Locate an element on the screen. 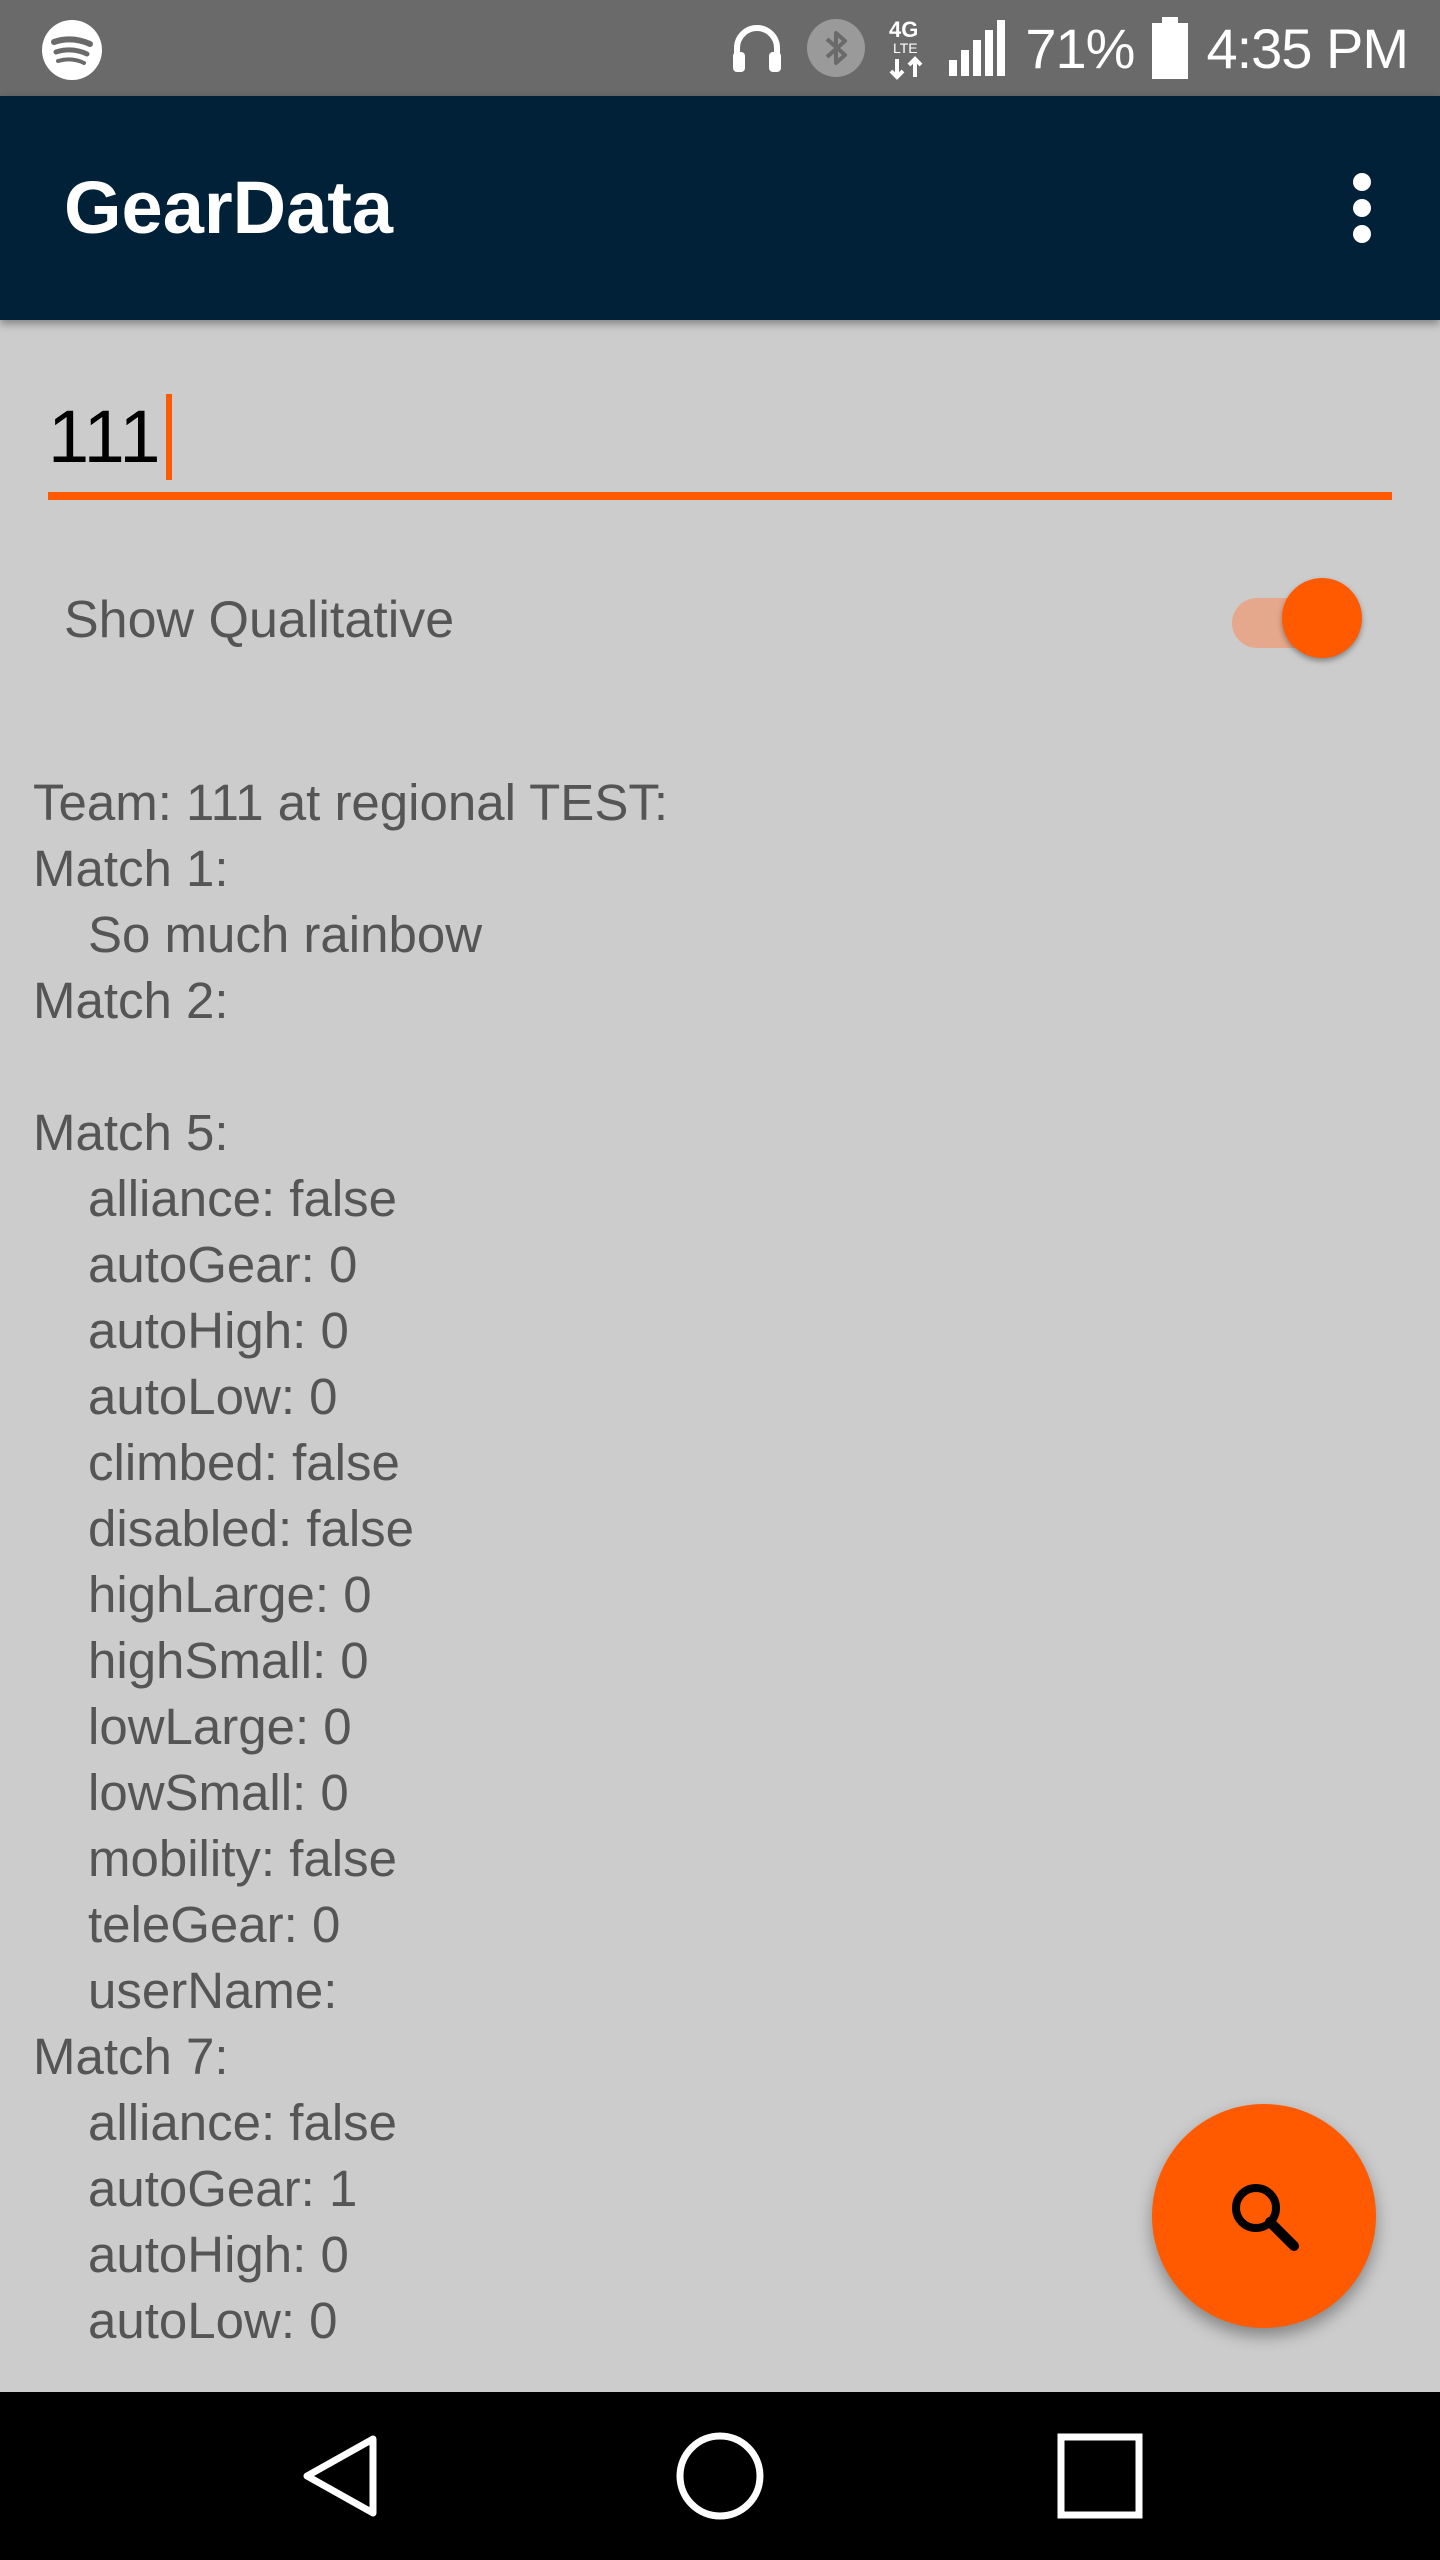 This screenshot has width=1440, height=2560. result-header-line: Team: 111 at regional TEST: is located at coordinates (351, 802).